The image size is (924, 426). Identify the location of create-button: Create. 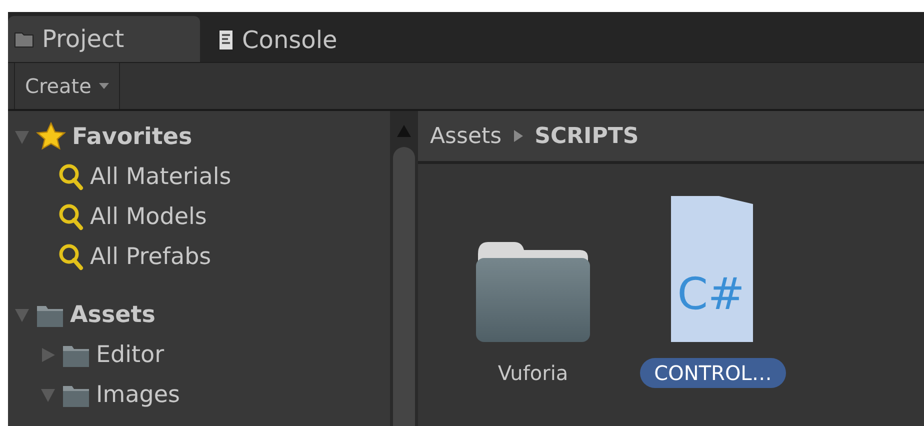
(67, 86).